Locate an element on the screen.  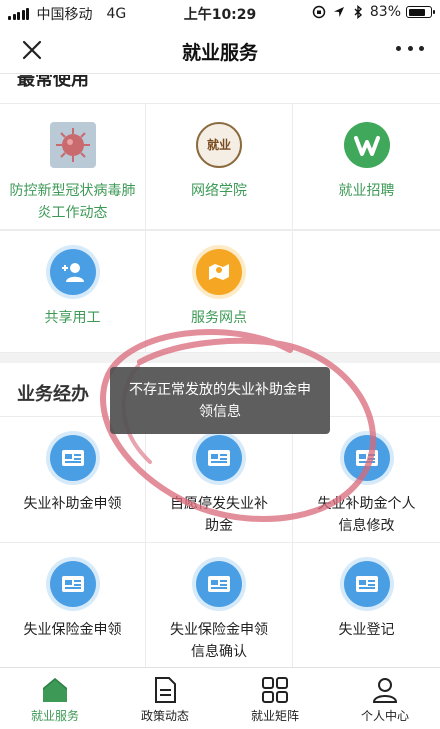
grid-item-label: 失业补助金个人信息修改 is located at coordinates (366, 515).